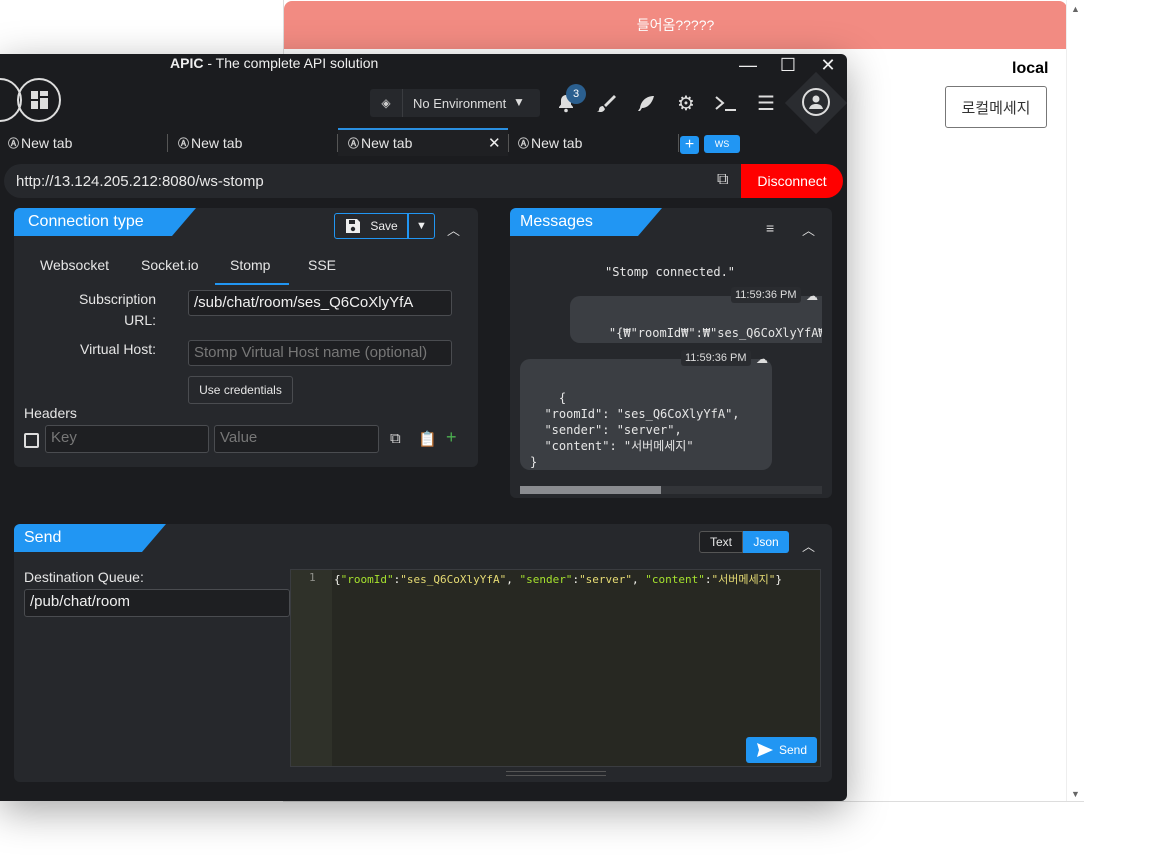  I want to click on code-brace: {, so click(337, 579).